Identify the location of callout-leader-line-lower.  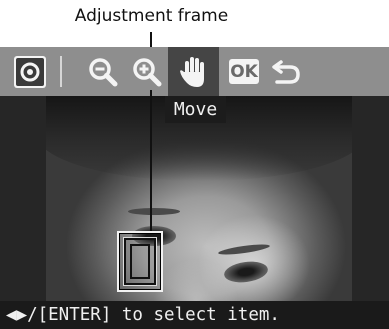
(151, 160).